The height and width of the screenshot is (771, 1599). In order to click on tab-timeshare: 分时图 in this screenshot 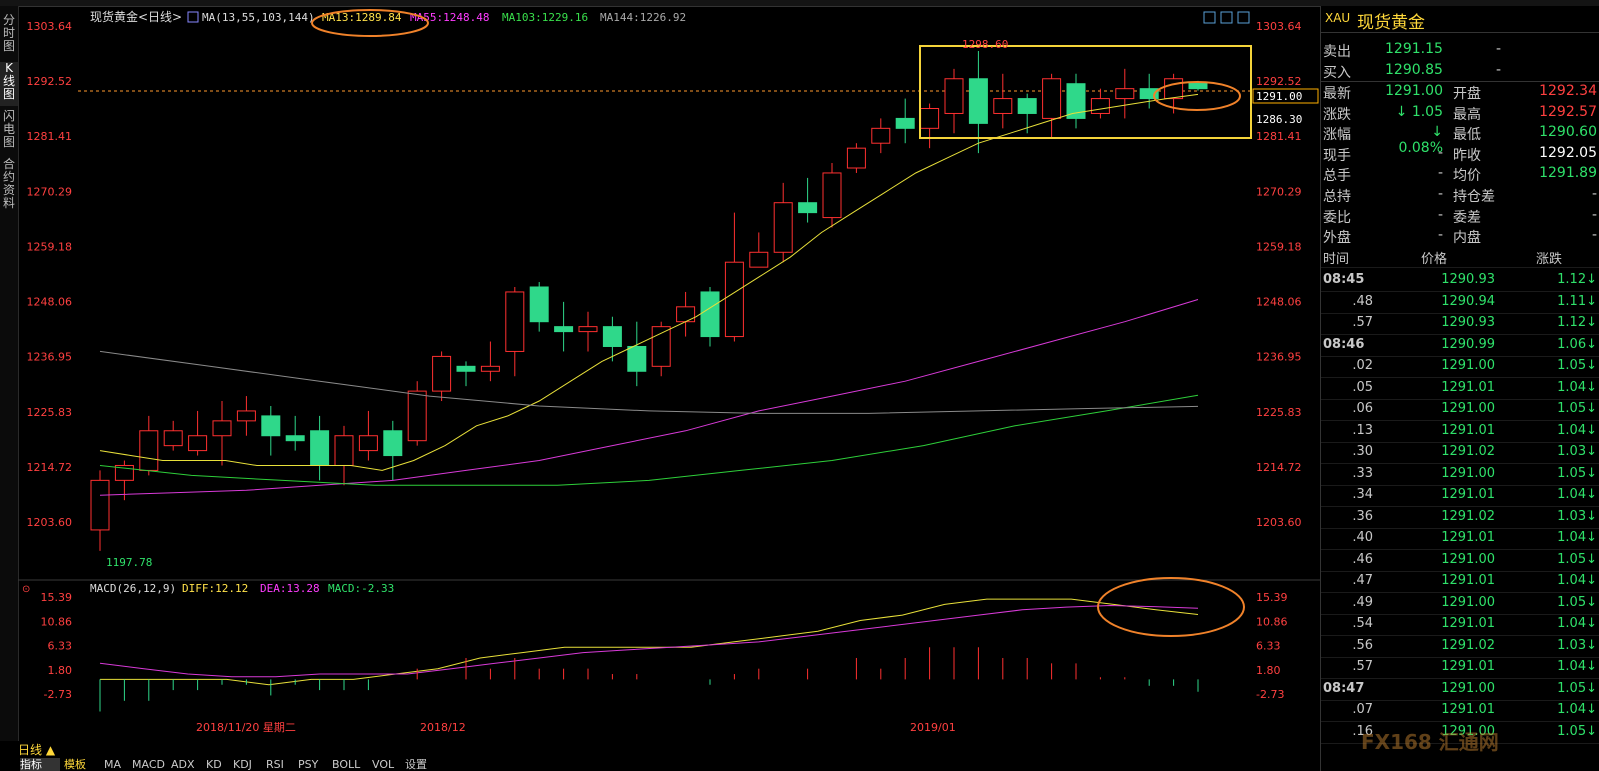, I will do `click(9, 36)`.